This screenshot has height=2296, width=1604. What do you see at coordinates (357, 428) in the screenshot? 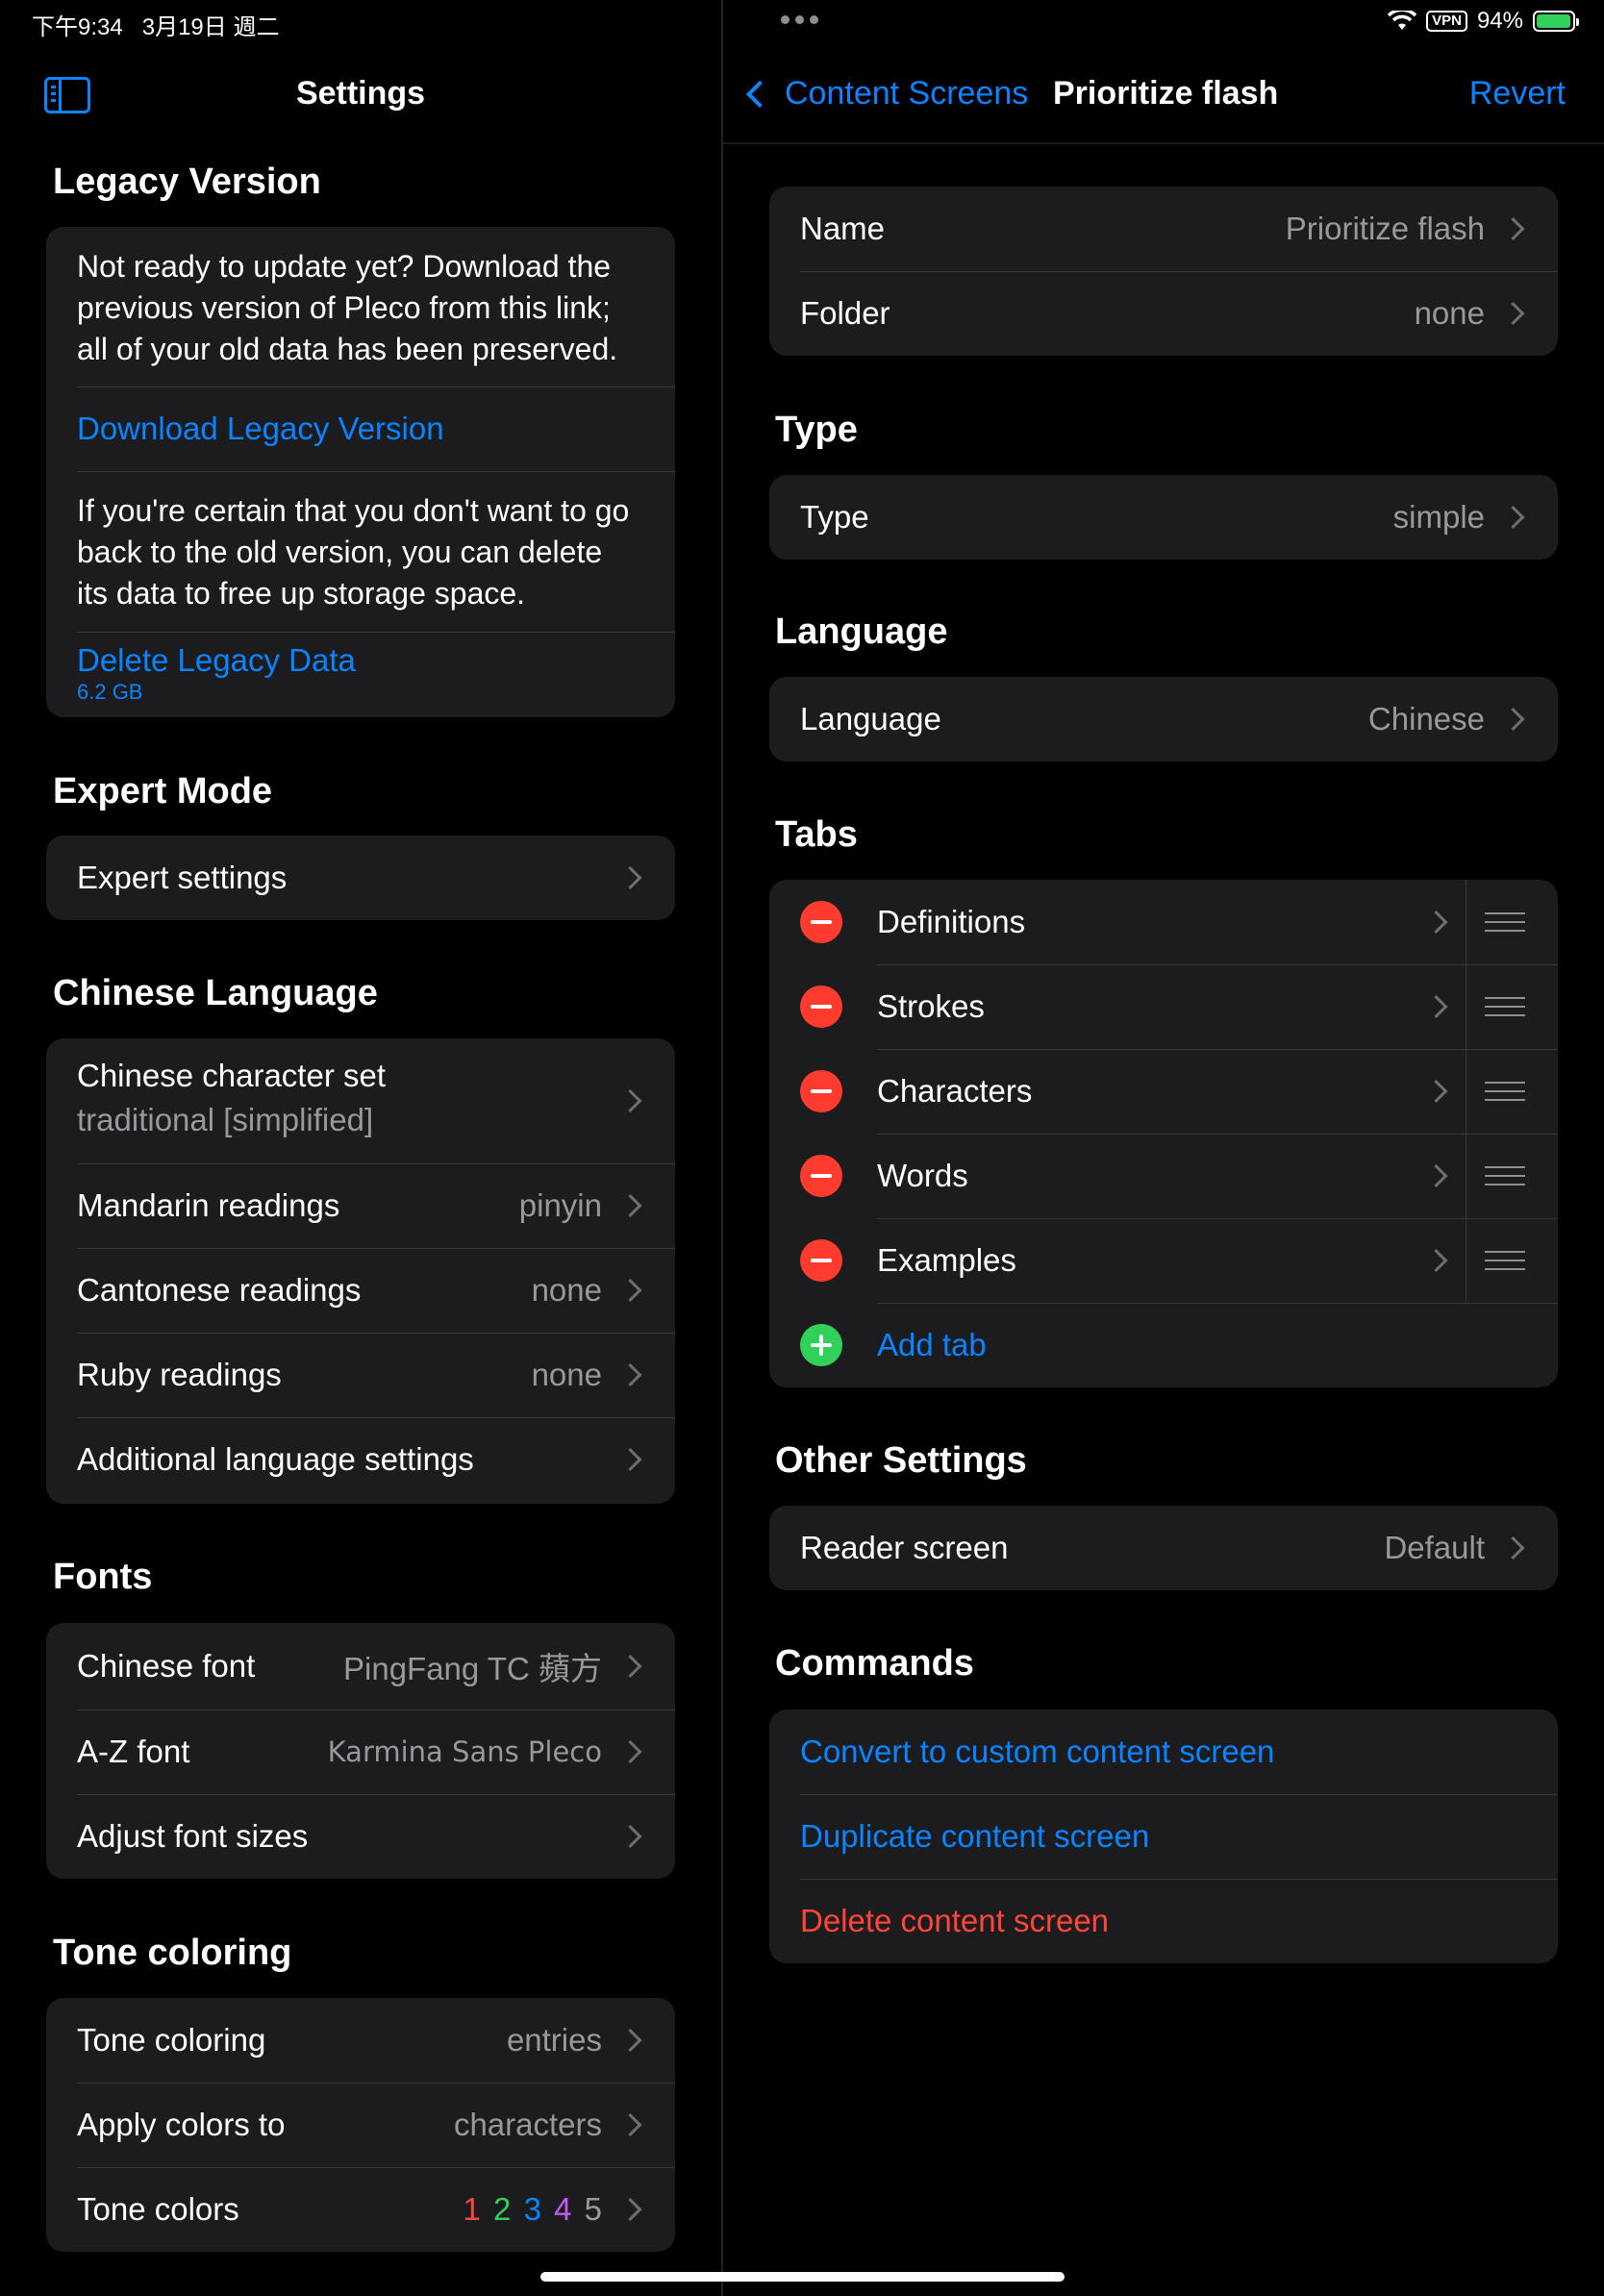
I see `download-legacy-link: Download Legacy Version` at bounding box center [357, 428].